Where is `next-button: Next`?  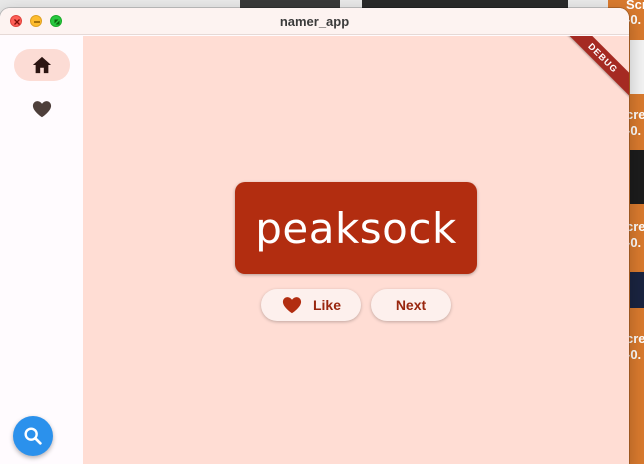 next-button: Next is located at coordinates (411, 305).